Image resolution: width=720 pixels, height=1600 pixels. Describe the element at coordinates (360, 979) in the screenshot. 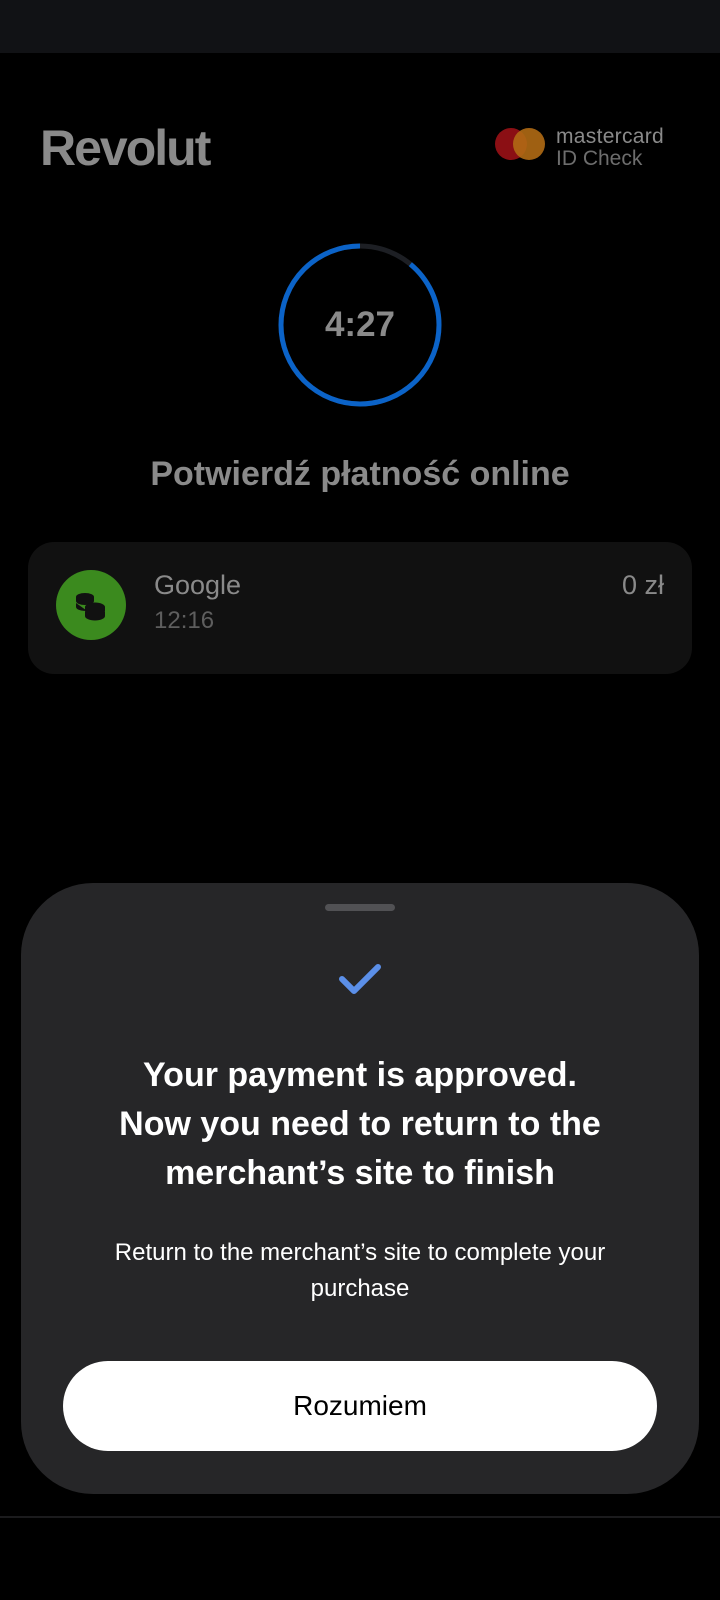

I see `checkmark-icon` at that location.